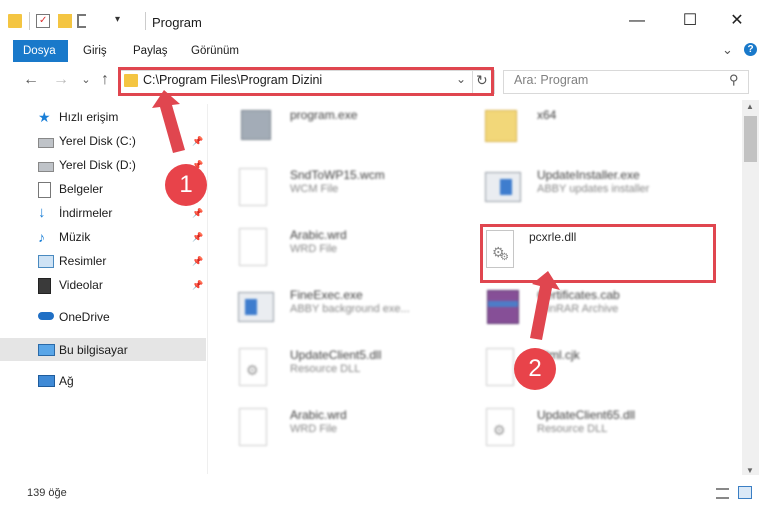 The height and width of the screenshot is (519, 769). What do you see at coordinates (535, 369) in the screenshot?
I see `step-2-badge: 2` at bounding box center [535, 369].